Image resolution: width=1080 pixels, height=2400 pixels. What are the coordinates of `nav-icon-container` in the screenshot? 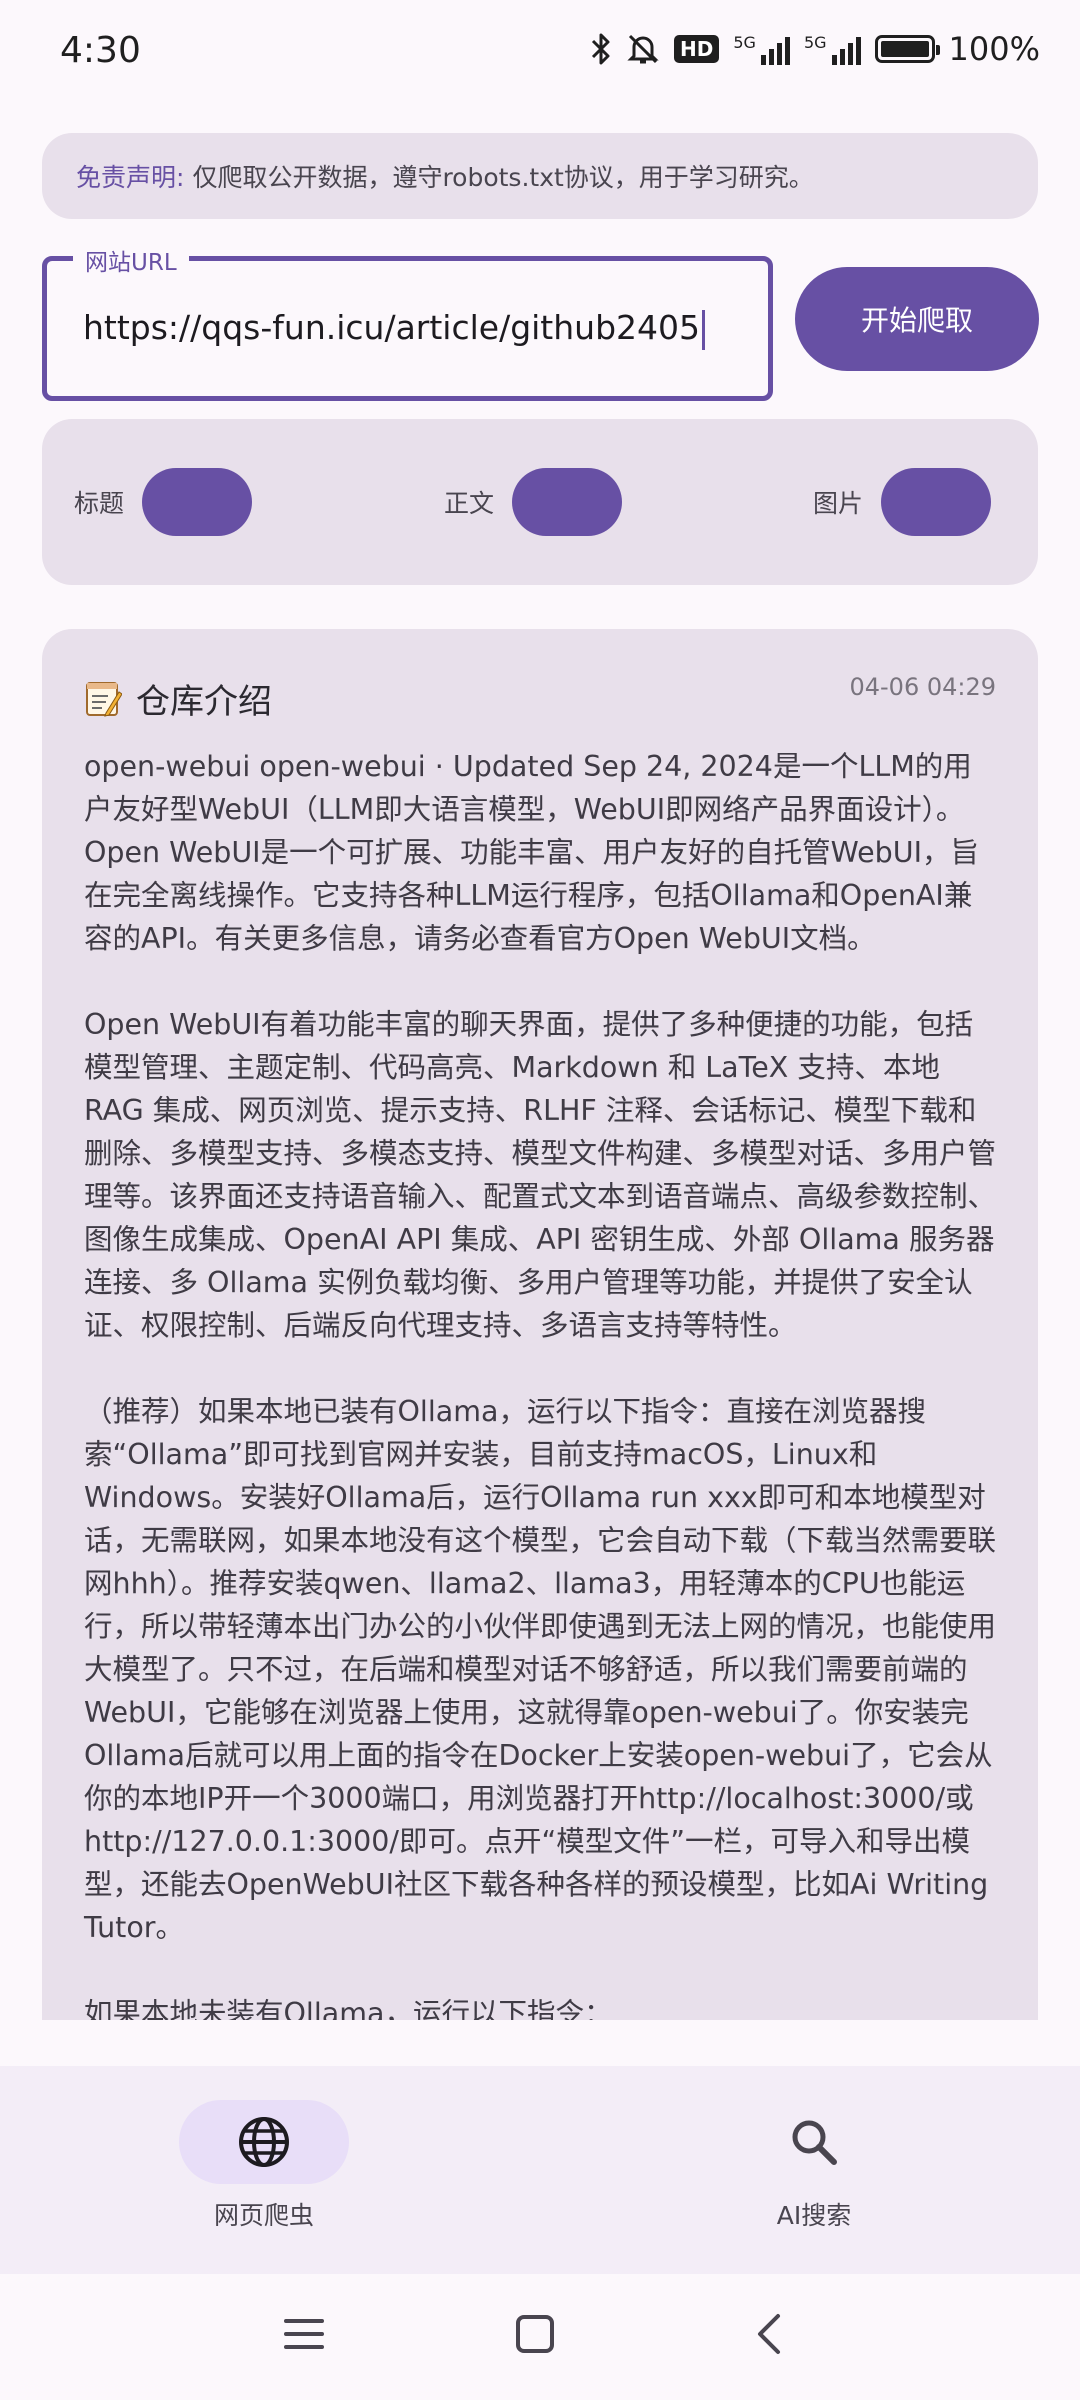 It's located at (814, 2142).